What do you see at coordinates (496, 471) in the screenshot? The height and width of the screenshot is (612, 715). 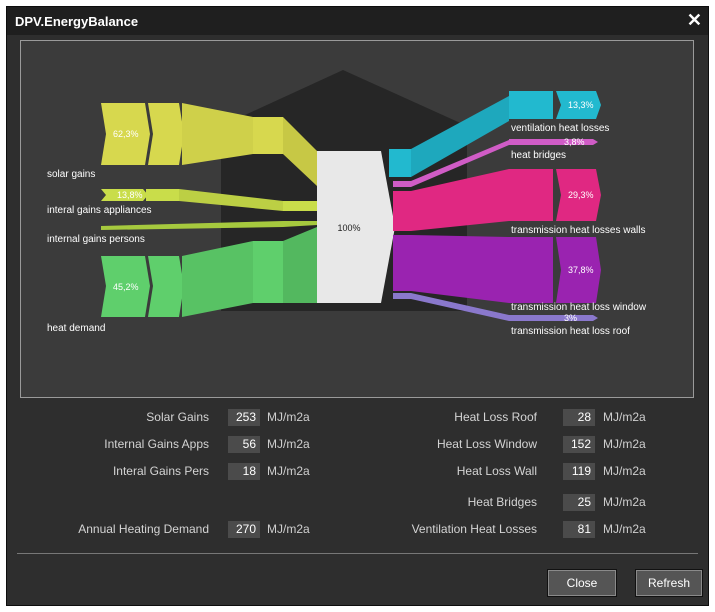 I see `heat-loss-wall-stat-label: Heat Loss Wall` at bounding box center [496, 471].